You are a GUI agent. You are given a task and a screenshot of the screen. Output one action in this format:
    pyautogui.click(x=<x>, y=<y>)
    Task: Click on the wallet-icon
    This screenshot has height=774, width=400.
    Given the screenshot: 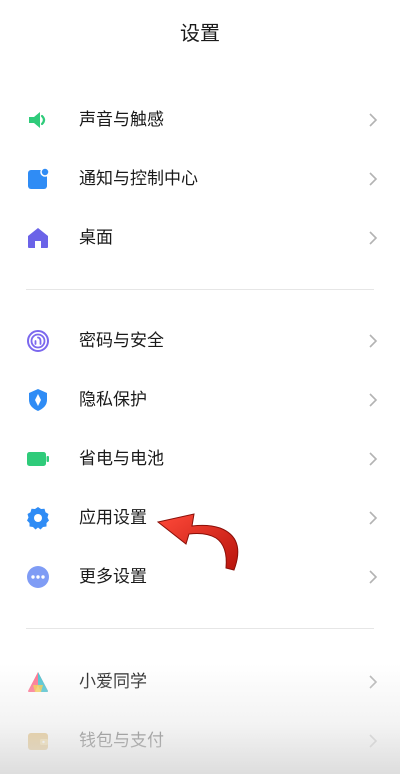 What is the action you would take?
    pyautogui.click(x=38, y=741)
    